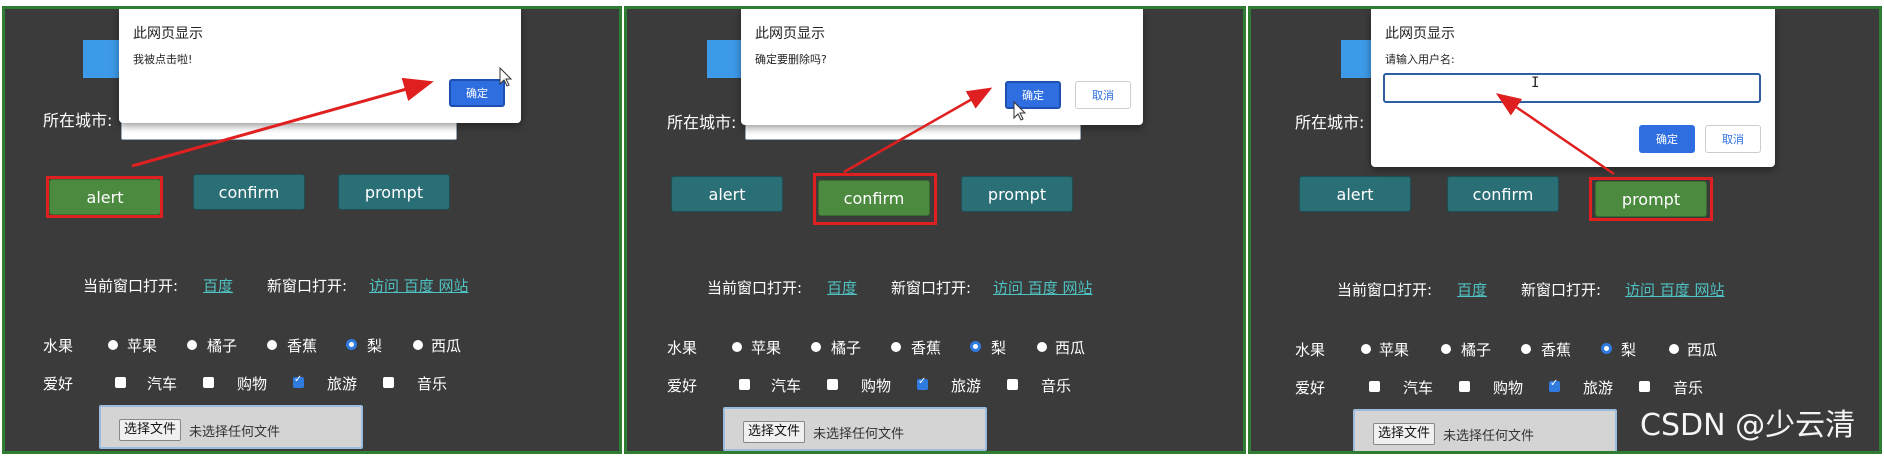 This screenshot has height=457, width=1884. I want to click on username-input, so click(1572, 88).